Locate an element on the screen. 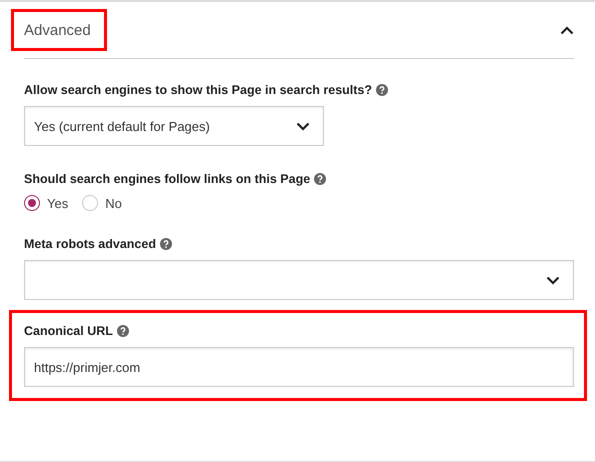 The width and height of the screenshot is (595, 462). collapse-toggle is located at coordinates (567, 30).